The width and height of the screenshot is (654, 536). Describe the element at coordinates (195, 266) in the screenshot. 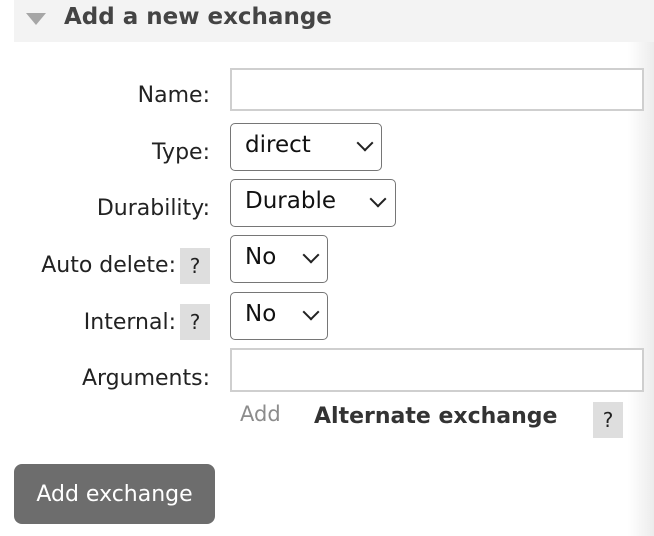

I see `auto-delete-help-button: ?` at that location.